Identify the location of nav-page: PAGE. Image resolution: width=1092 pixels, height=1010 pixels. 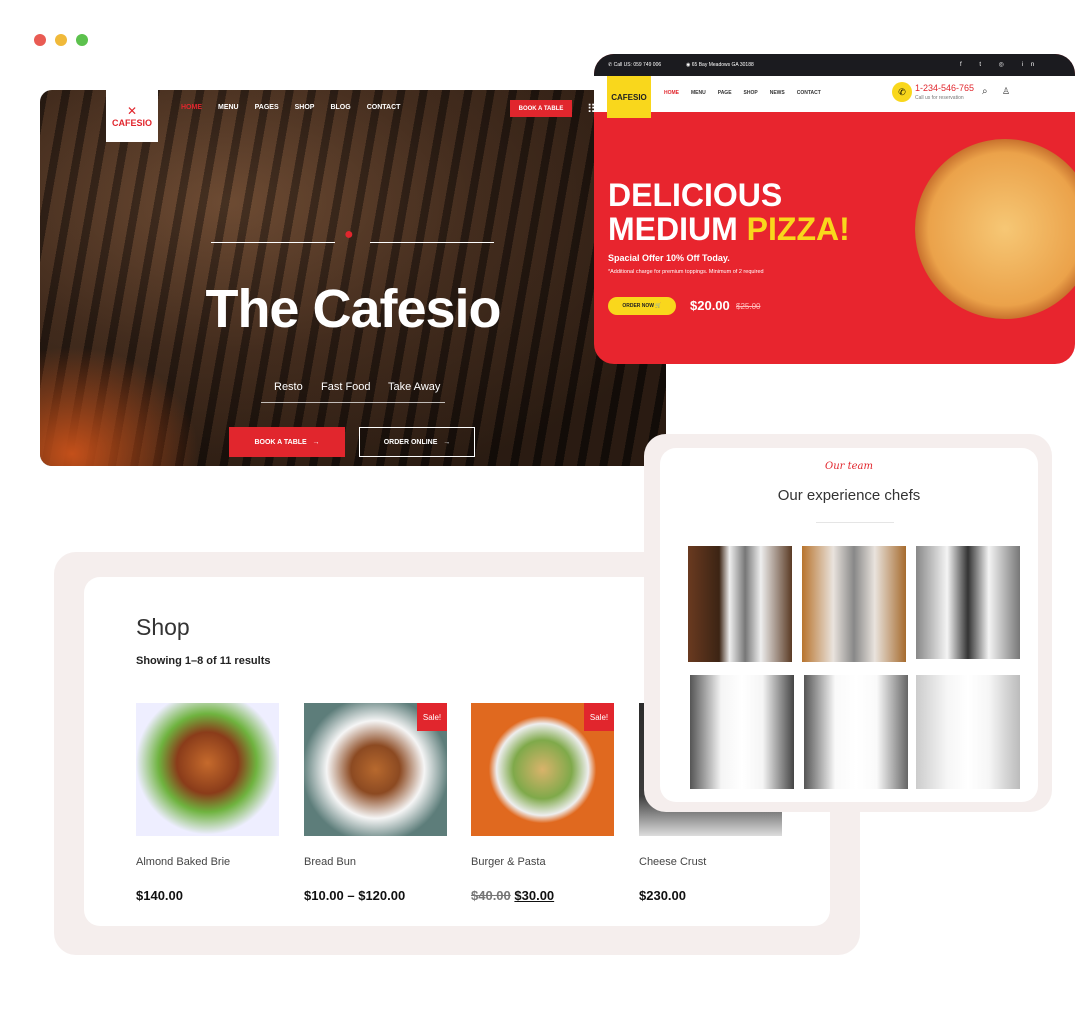
(725, 93).